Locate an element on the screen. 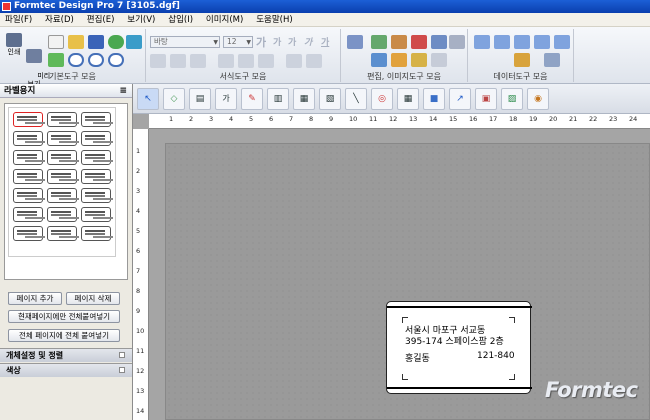 This screenshot has height=420, width=650. paste-current-page-button: 현재페이지에만 전체붙여넣기 is located at coordinates (64, 316).